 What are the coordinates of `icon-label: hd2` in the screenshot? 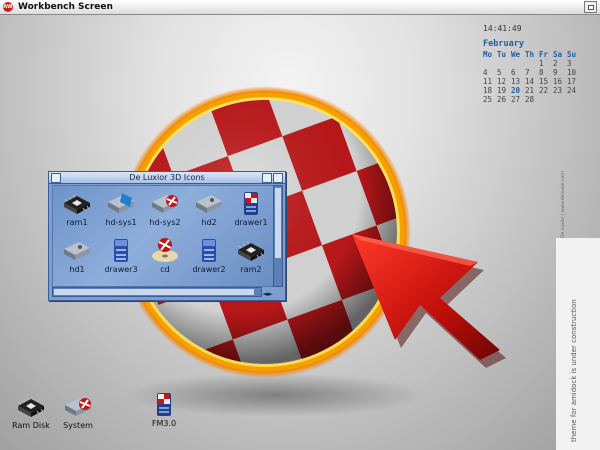 It's located at (209, 222).